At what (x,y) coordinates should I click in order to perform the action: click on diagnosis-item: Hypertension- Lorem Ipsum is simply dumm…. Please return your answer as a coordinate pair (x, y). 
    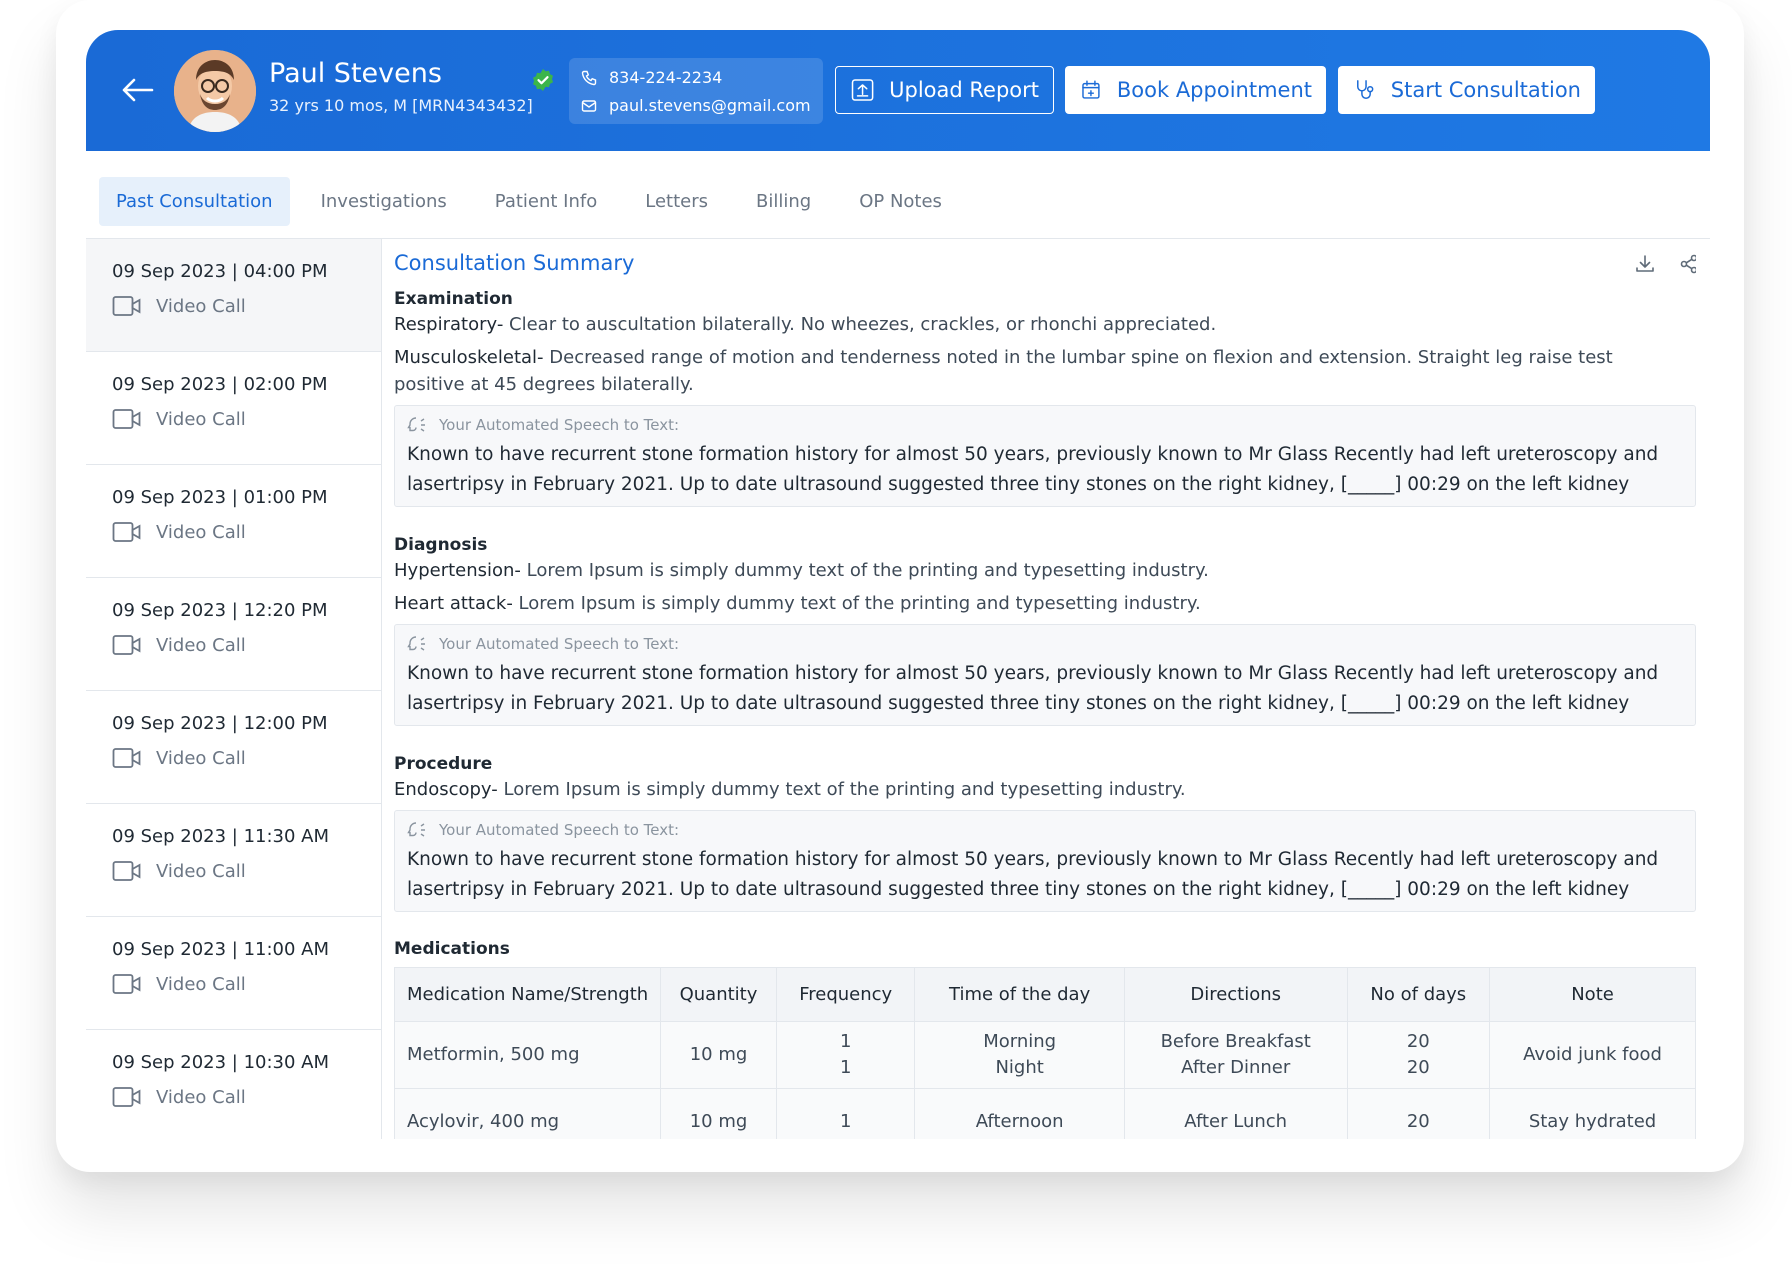
    Looking at the image, I should click on (1039, 570).